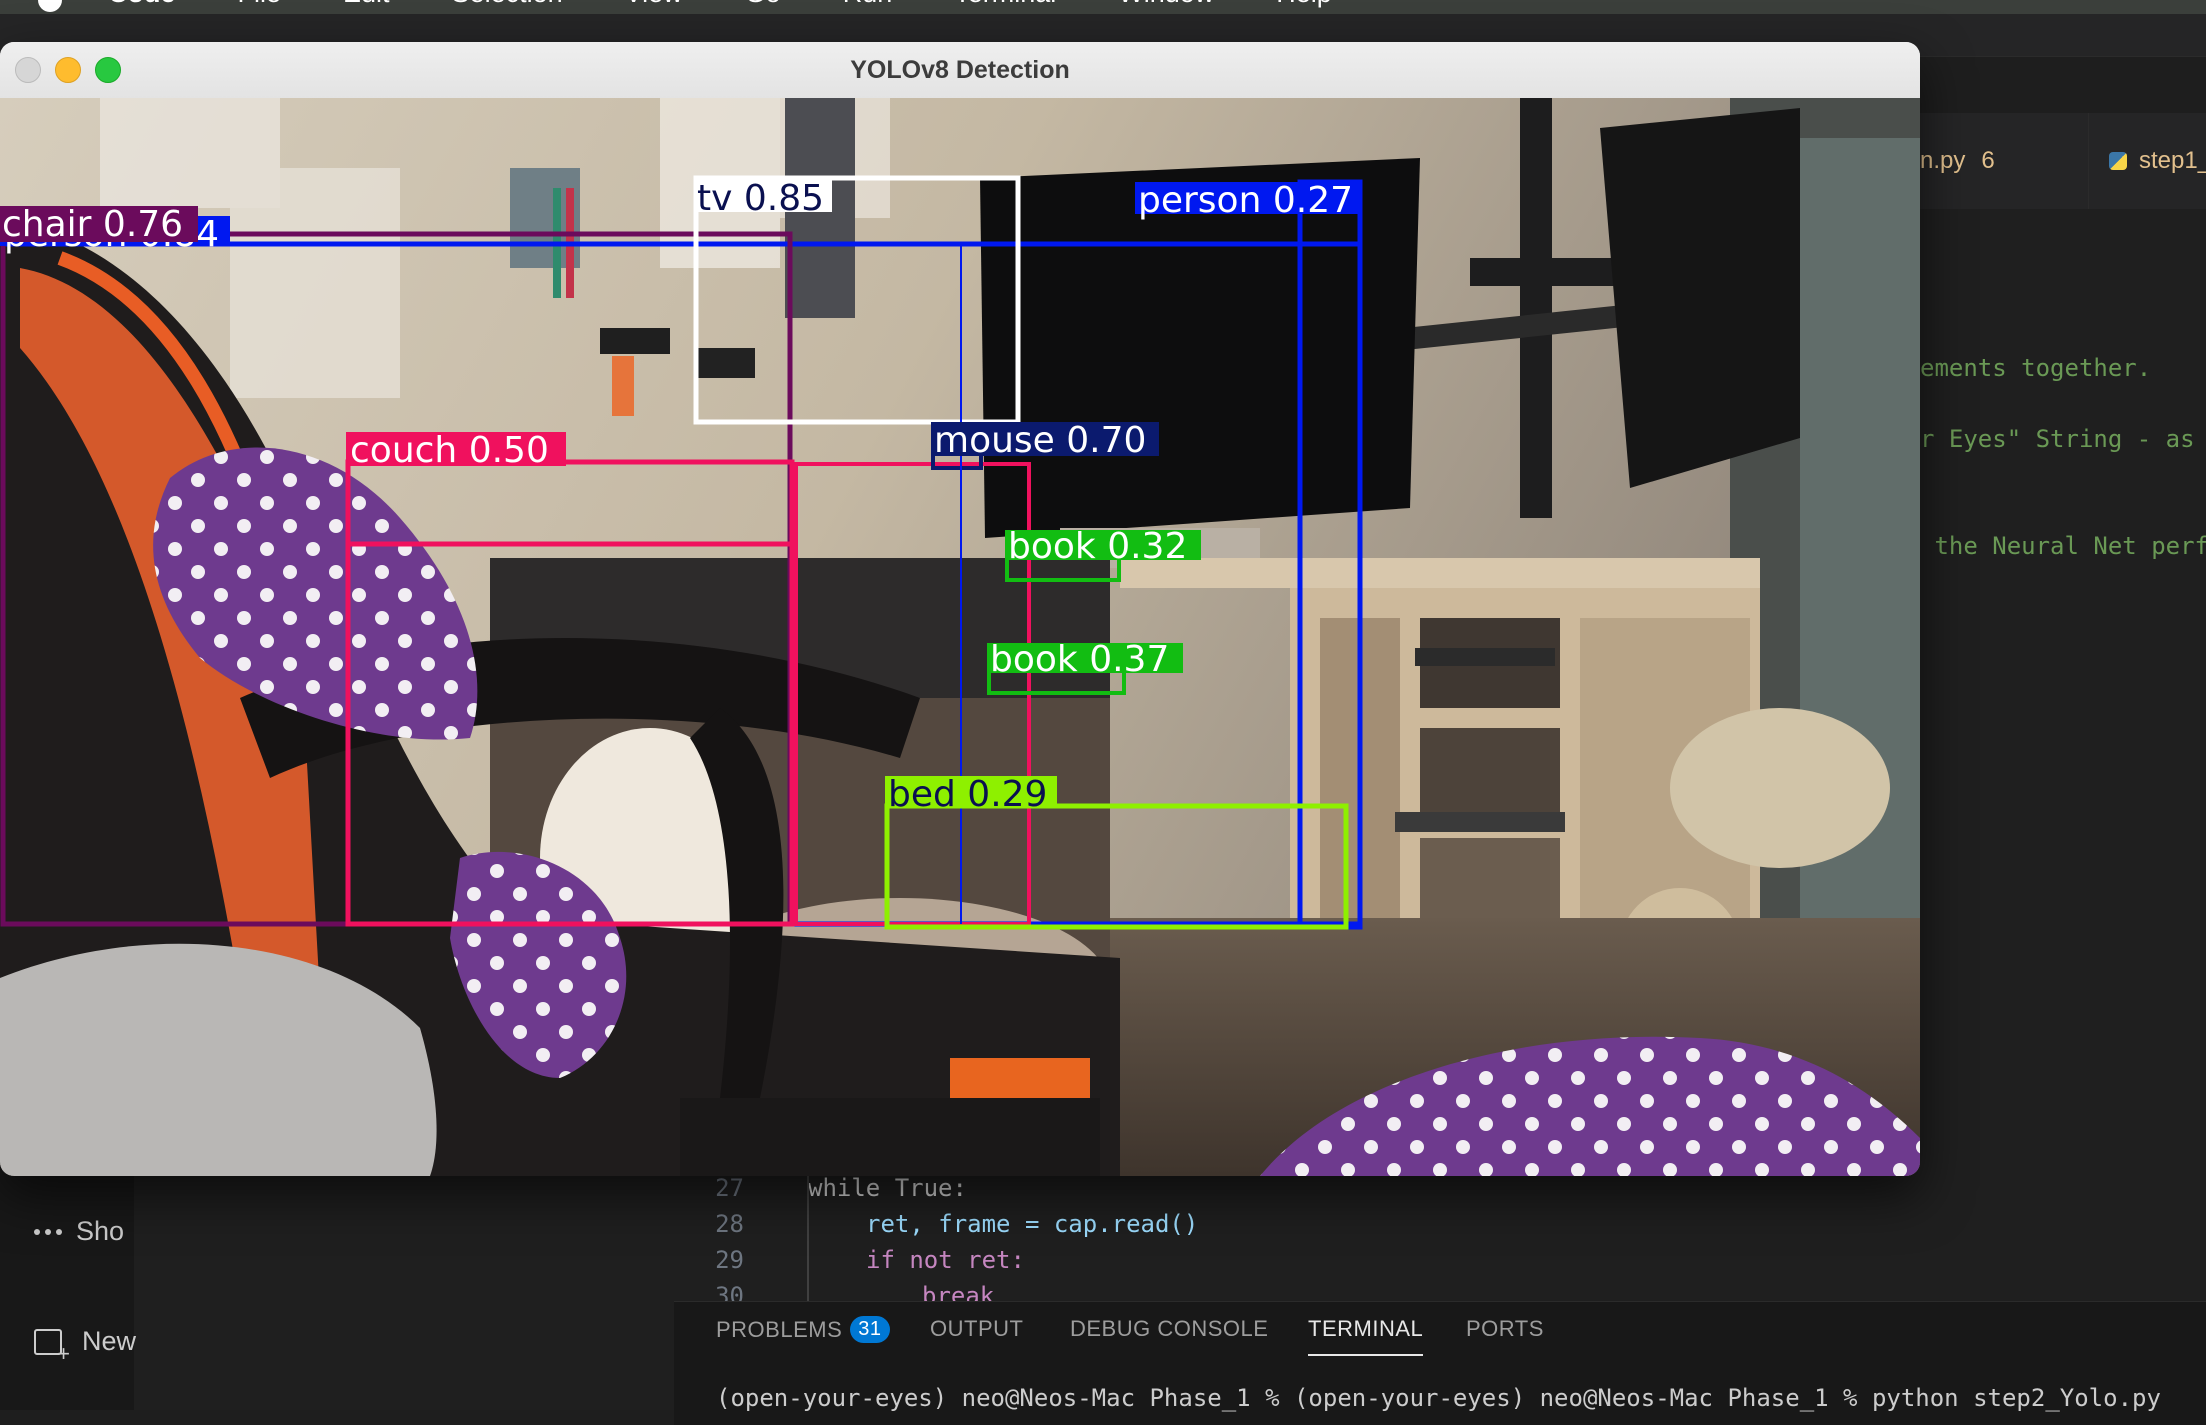 The image size is (2206, 1425). What do you see at coordinates (2063, 546) in the screenshot?
I see `code-comment-fragment: the Neural Net perf` at bounding box center [2063, 546].